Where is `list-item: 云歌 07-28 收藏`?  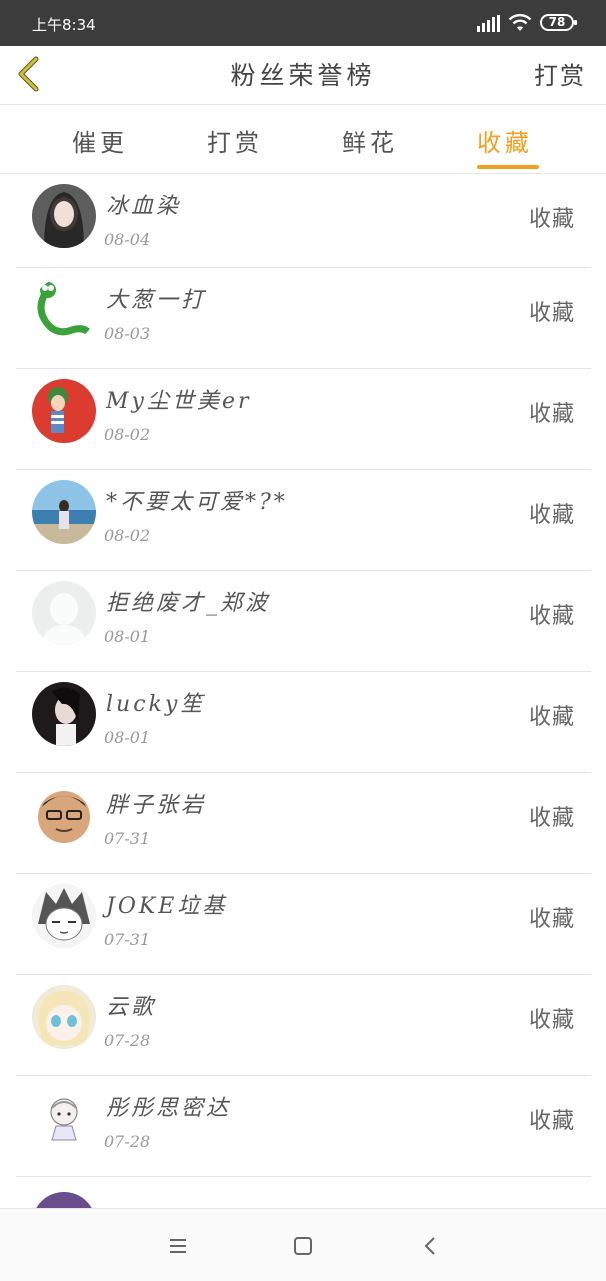 list-item: 云歌 07-28 收藏 is located at coordinates (303, 1025).